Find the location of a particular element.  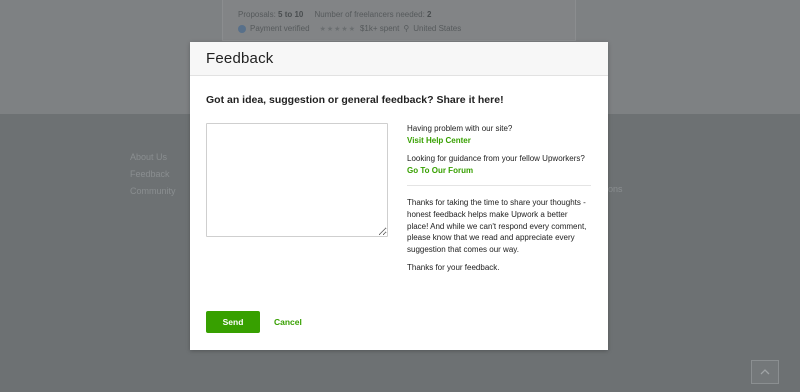

thanks-short: Thanks for your feedback. is located at coordinates (453, 268).